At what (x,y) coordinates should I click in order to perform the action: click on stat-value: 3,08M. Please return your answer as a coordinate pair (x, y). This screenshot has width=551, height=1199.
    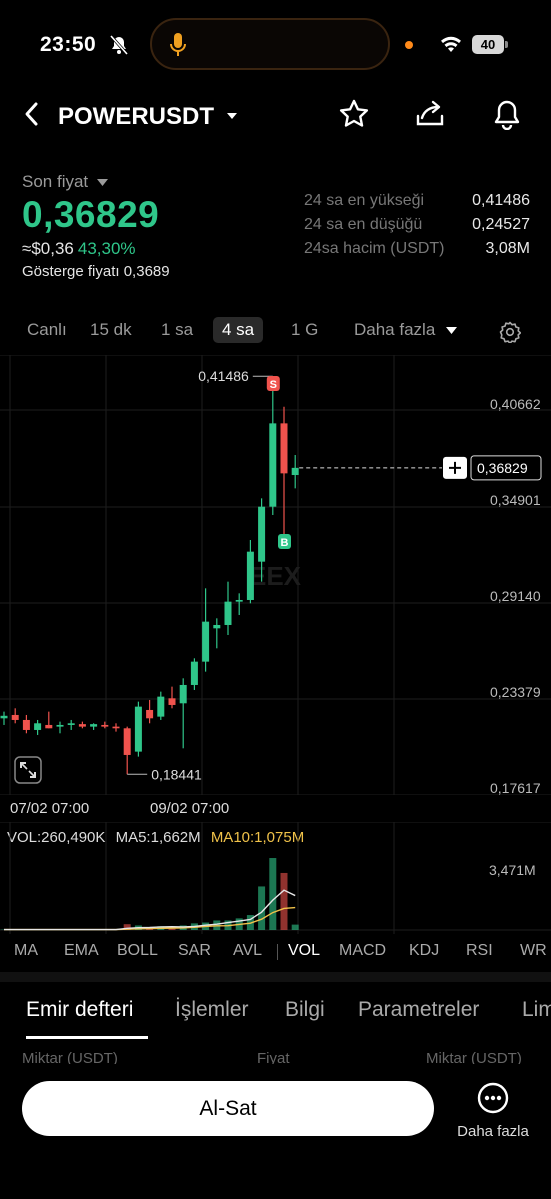
    Looking at the image, I should click on (507, 248).